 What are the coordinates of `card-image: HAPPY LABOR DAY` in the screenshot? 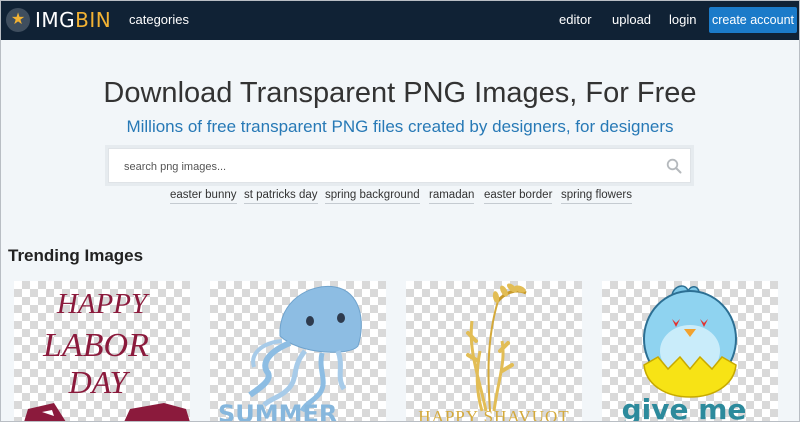 It's located at (107, 355).